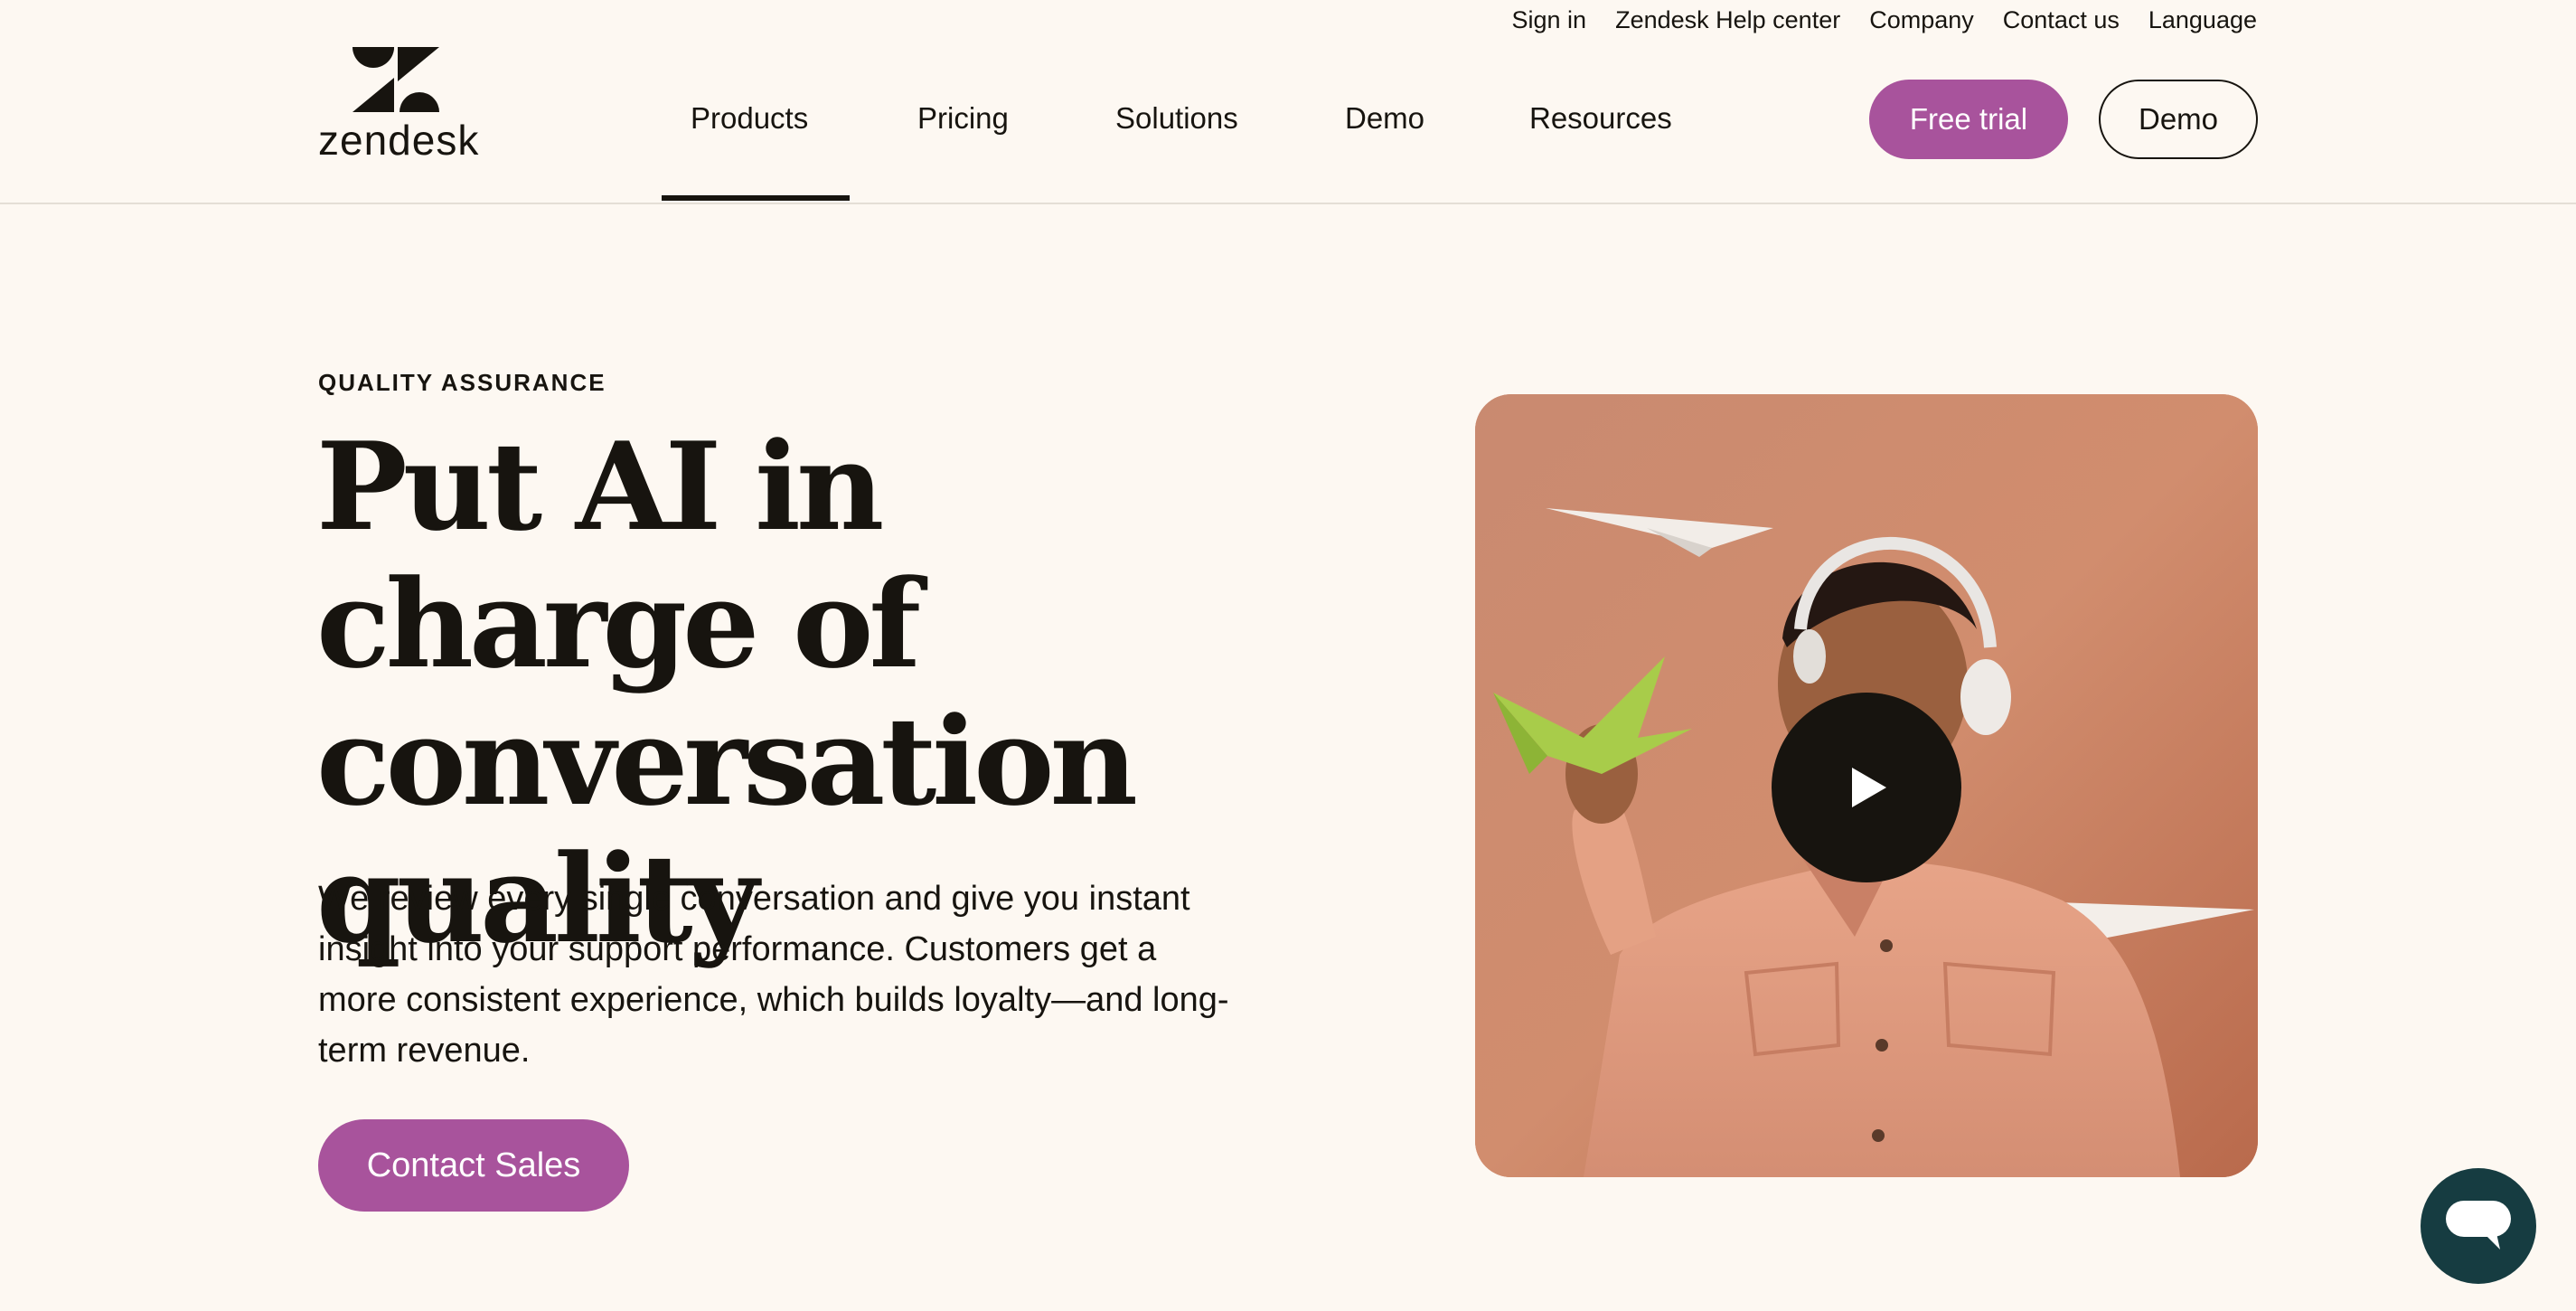  I want to click on language-link: Language, so click(2202, 20).